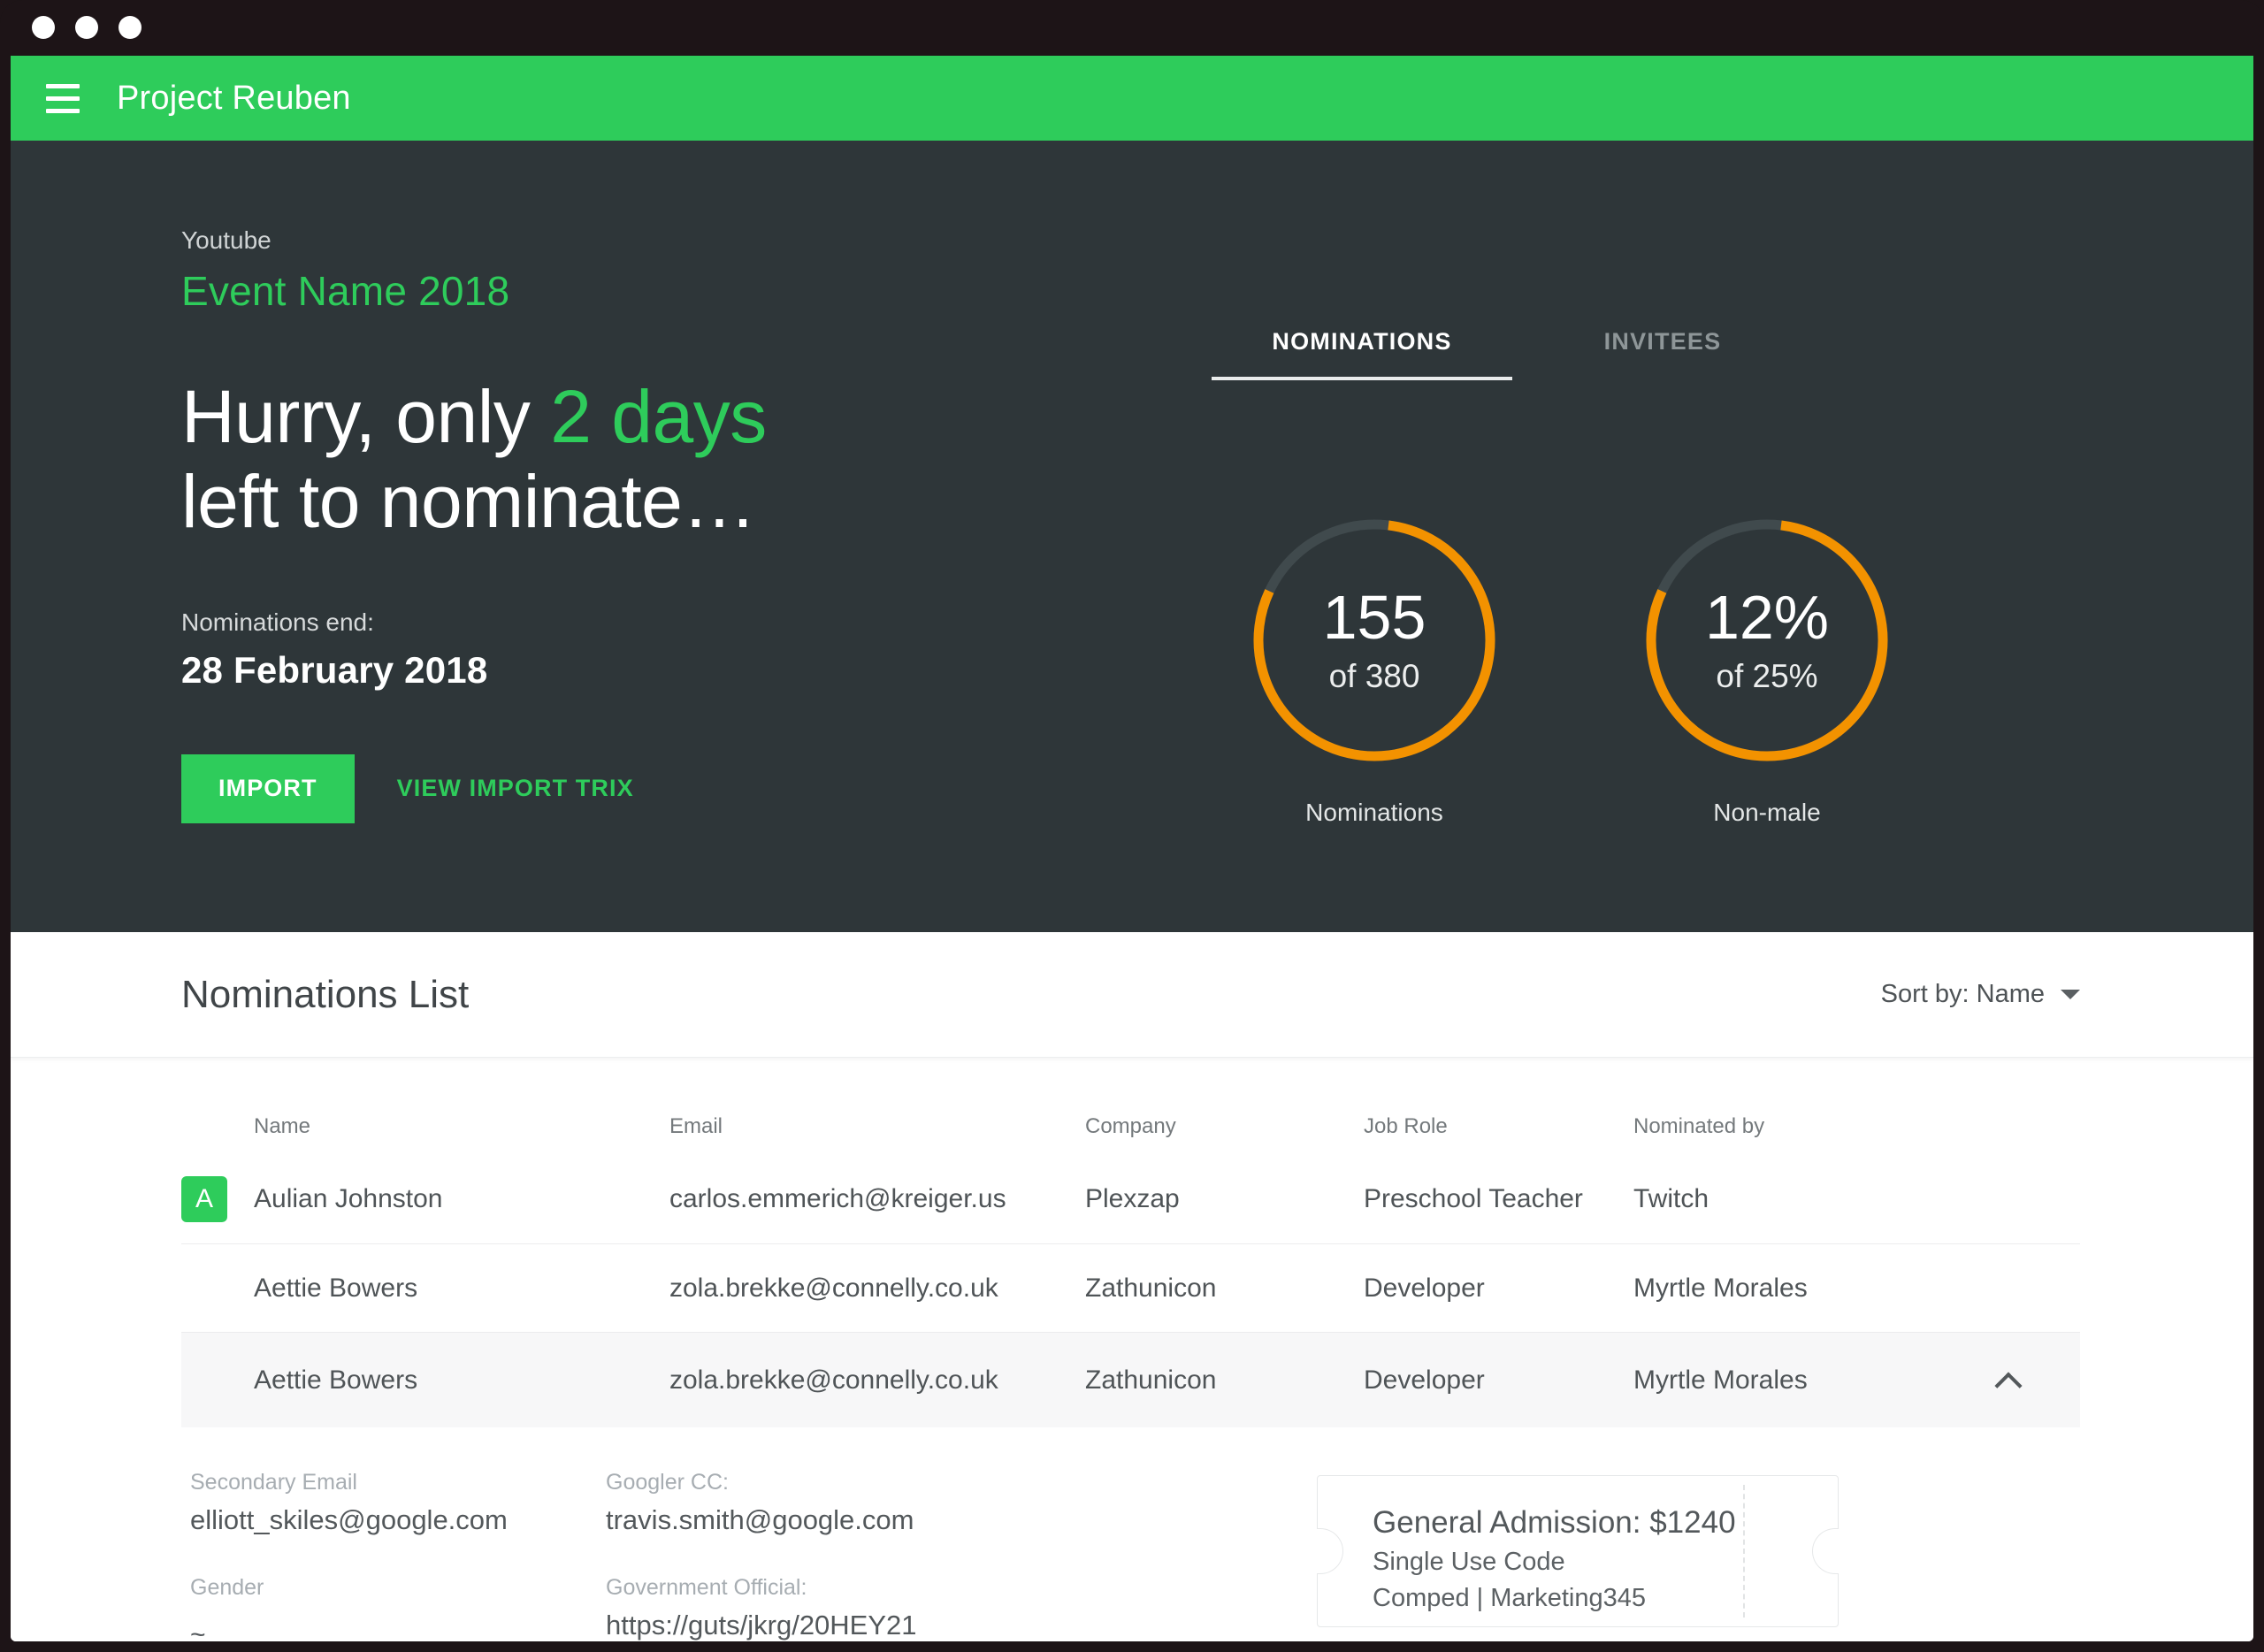 The width and height of the screenshot is (2264, 1652). Describe the element at coordinates (227, 1587) in the screenshot. I see `field-label: Gender` at that location.